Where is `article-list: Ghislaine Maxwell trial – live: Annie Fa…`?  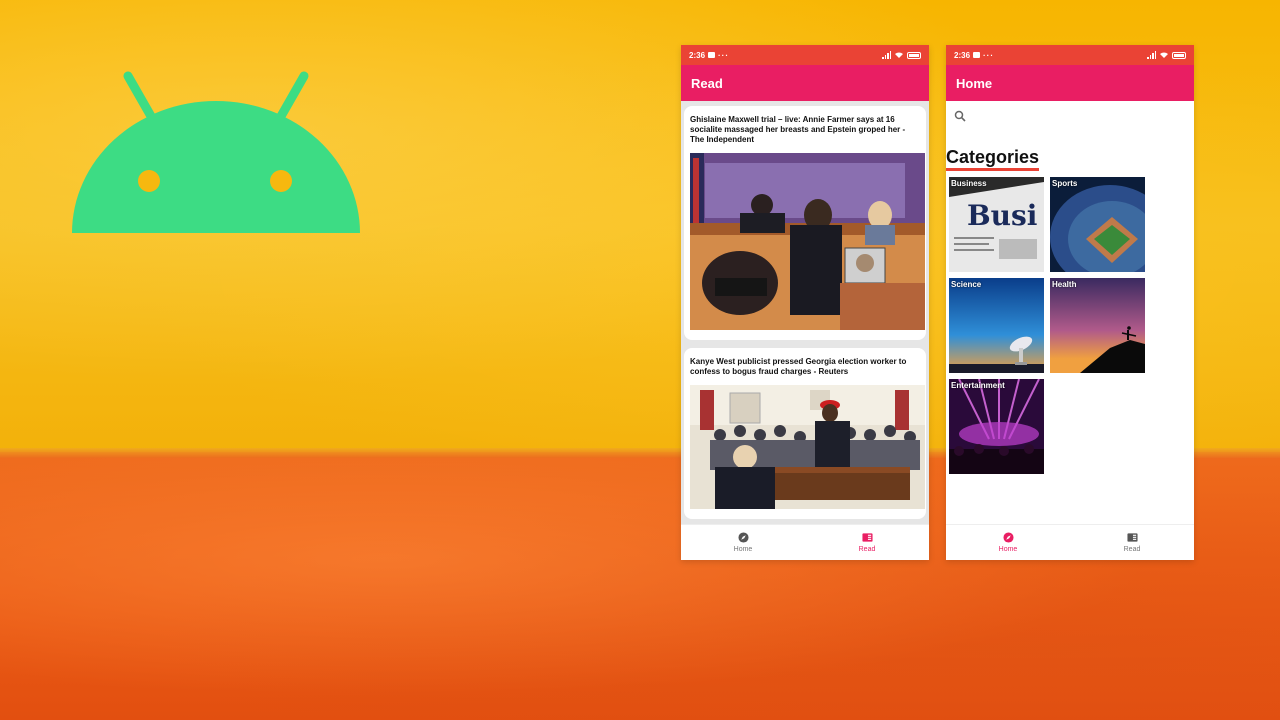 article-list: Ghislaine Maxwell trial – live: Annie Fa… is located at coordinates (805, 312).